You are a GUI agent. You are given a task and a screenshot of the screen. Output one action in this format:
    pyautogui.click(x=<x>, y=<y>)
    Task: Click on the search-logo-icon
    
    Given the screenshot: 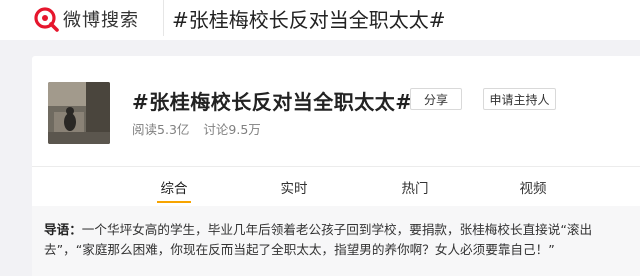 What is the action you would take?
    pyautogui.click(x=46, y=19)
    